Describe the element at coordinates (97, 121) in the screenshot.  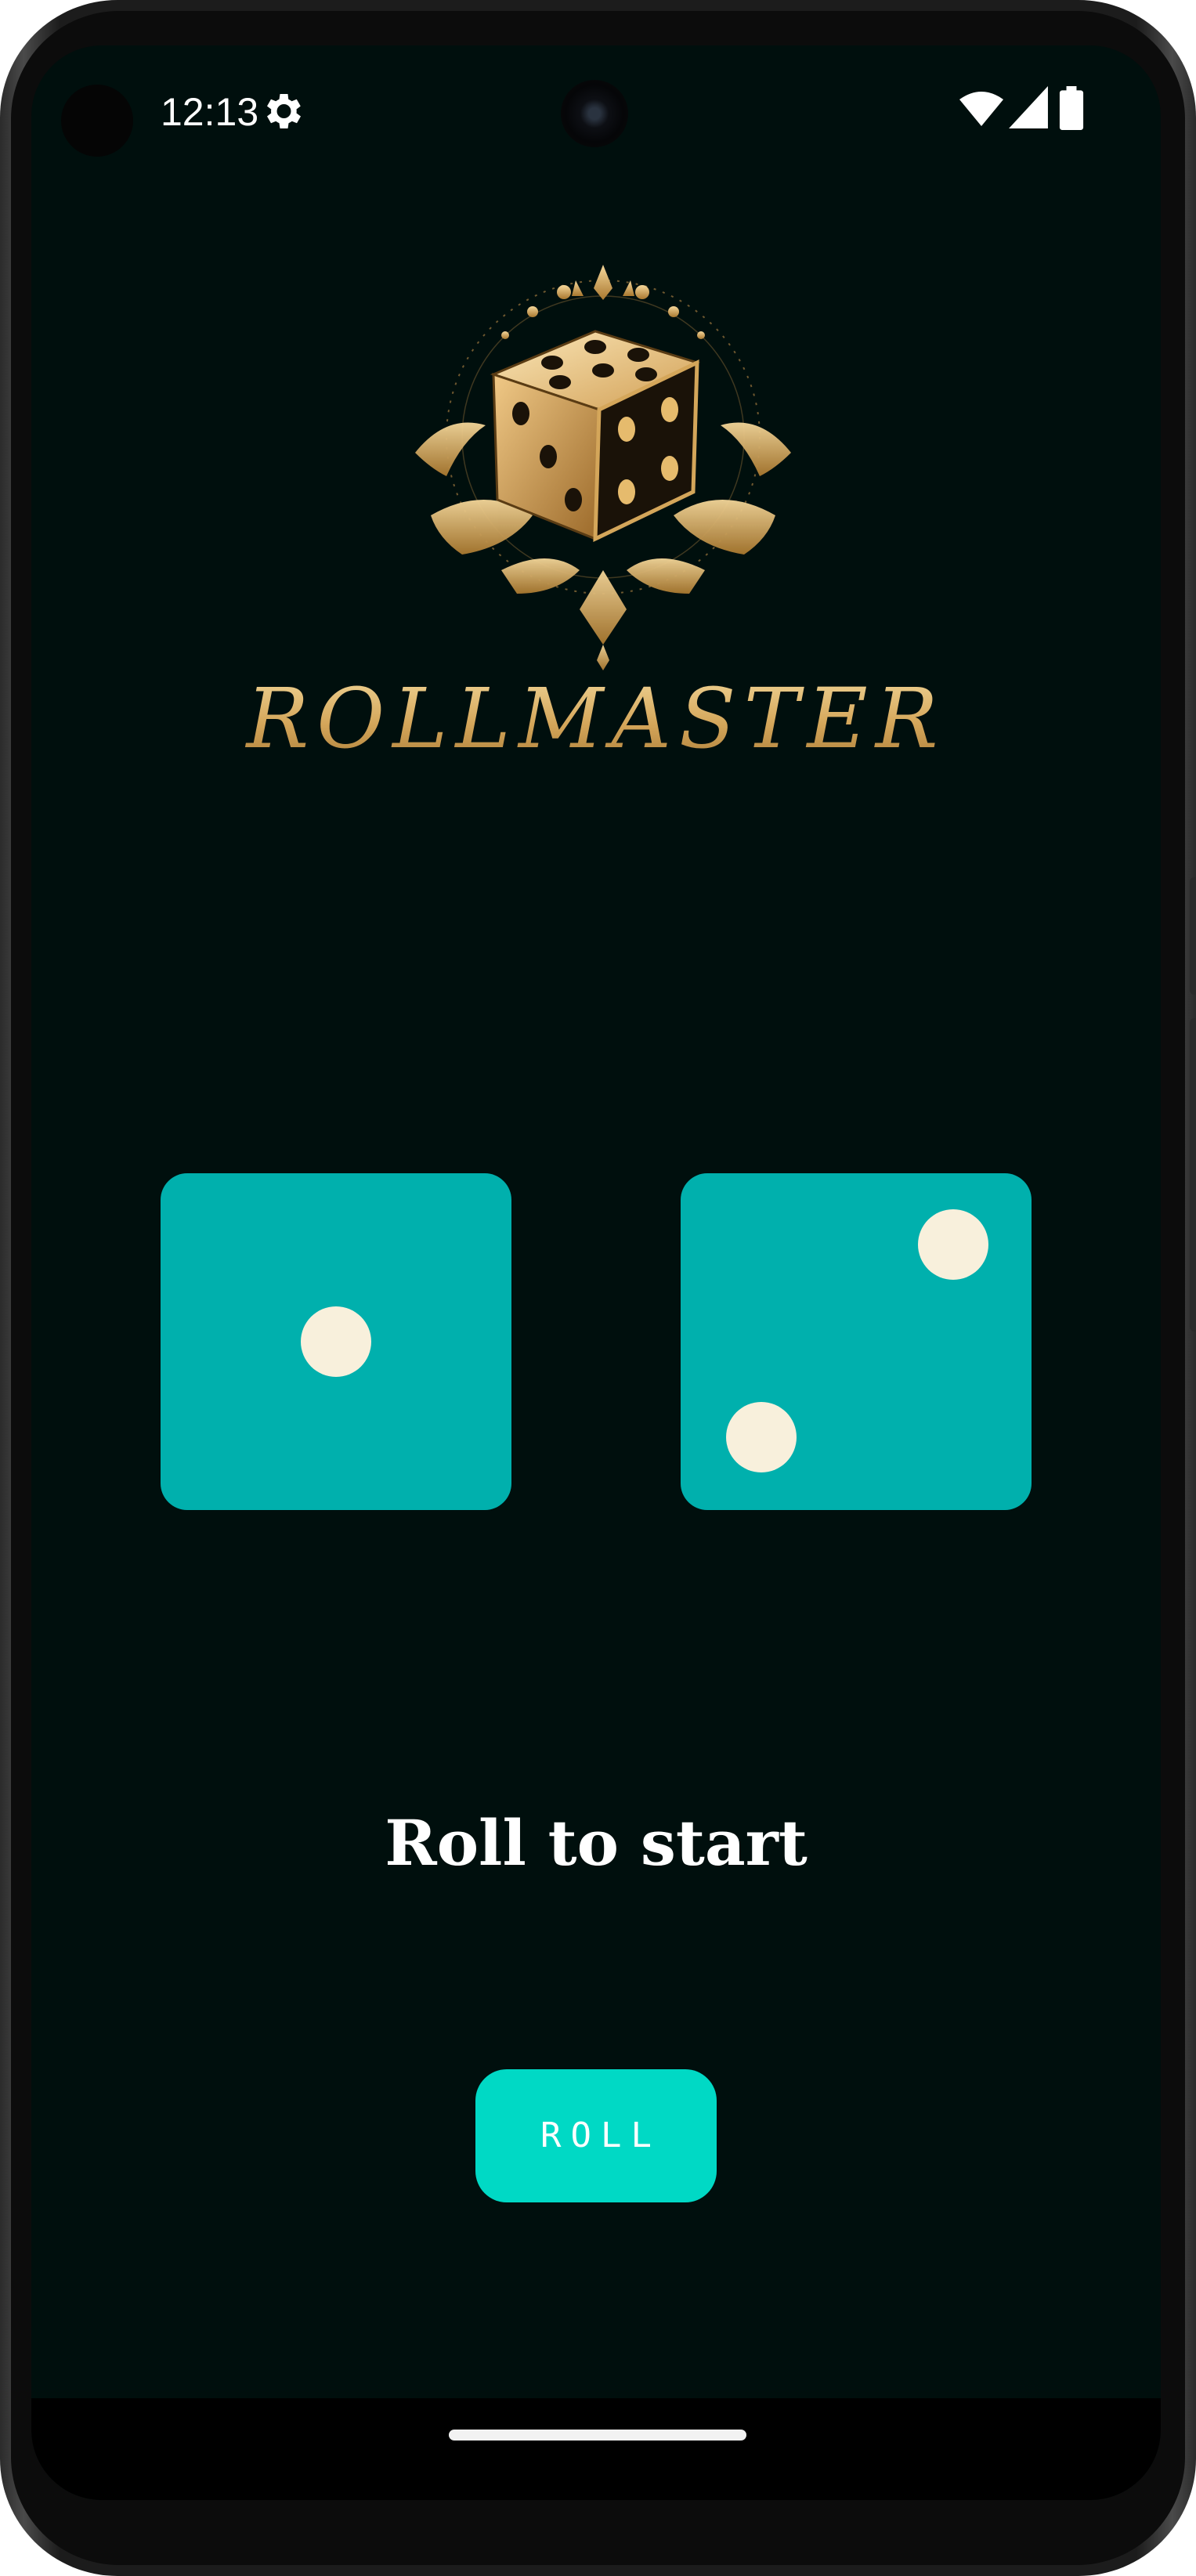
I see `camera-cutout` at that location.